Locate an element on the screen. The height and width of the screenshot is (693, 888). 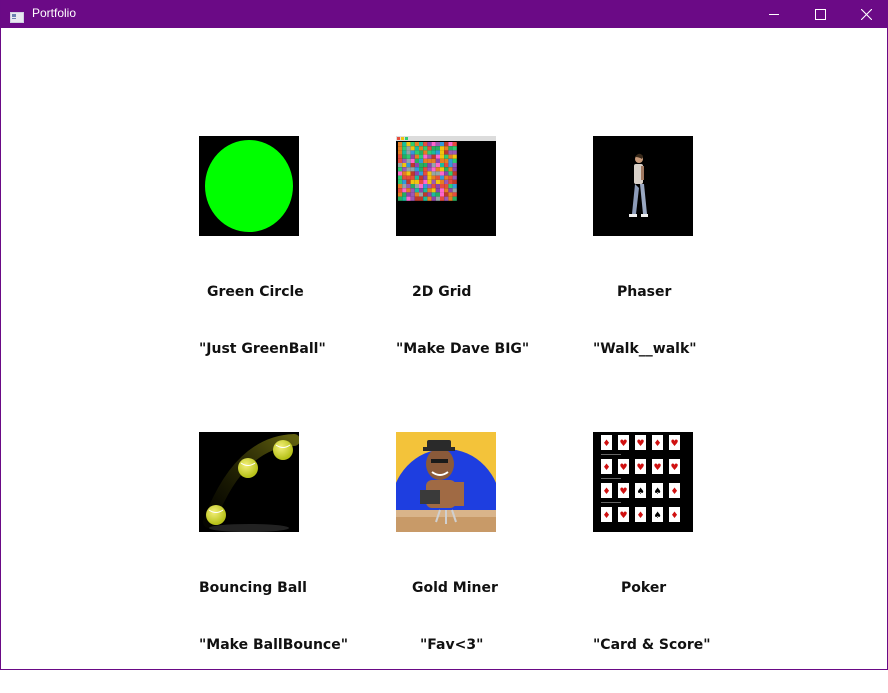
project-title: Poker is located at coordinates (644, 588).